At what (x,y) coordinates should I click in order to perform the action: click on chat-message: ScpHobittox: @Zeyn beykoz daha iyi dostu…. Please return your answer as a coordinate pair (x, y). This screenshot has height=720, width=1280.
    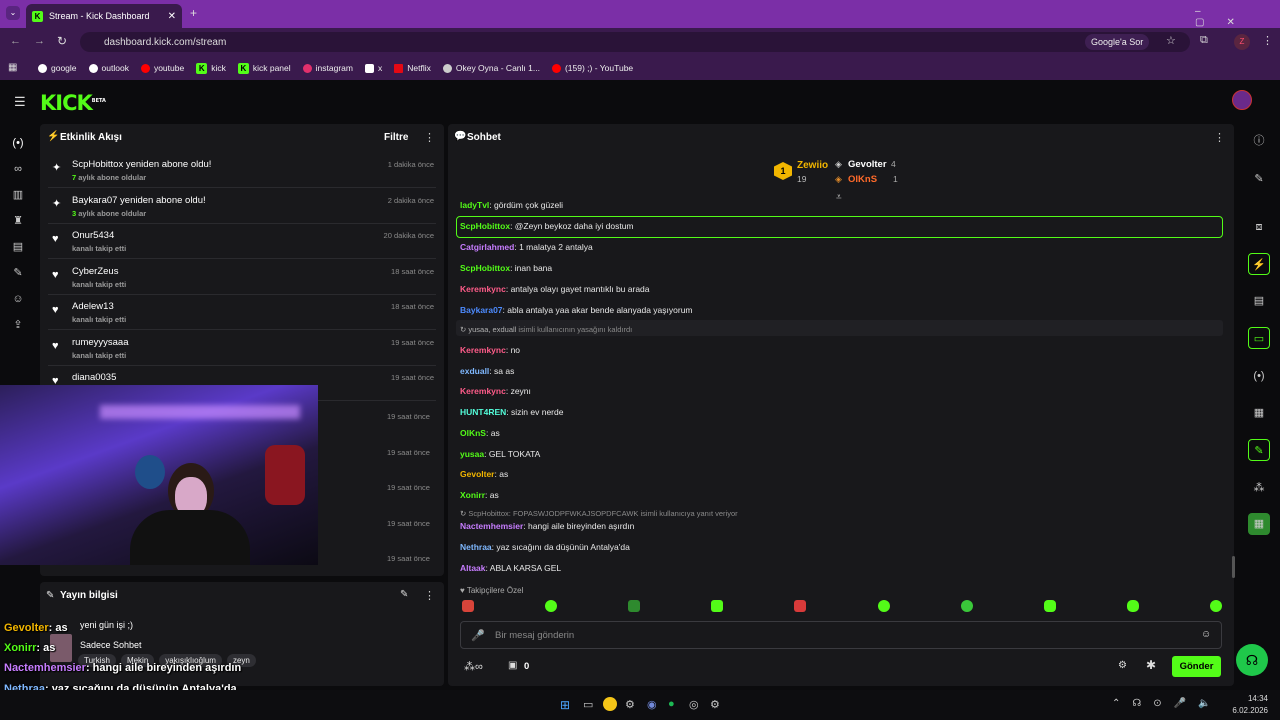
    Looking at the image, I should click on (547, 226).